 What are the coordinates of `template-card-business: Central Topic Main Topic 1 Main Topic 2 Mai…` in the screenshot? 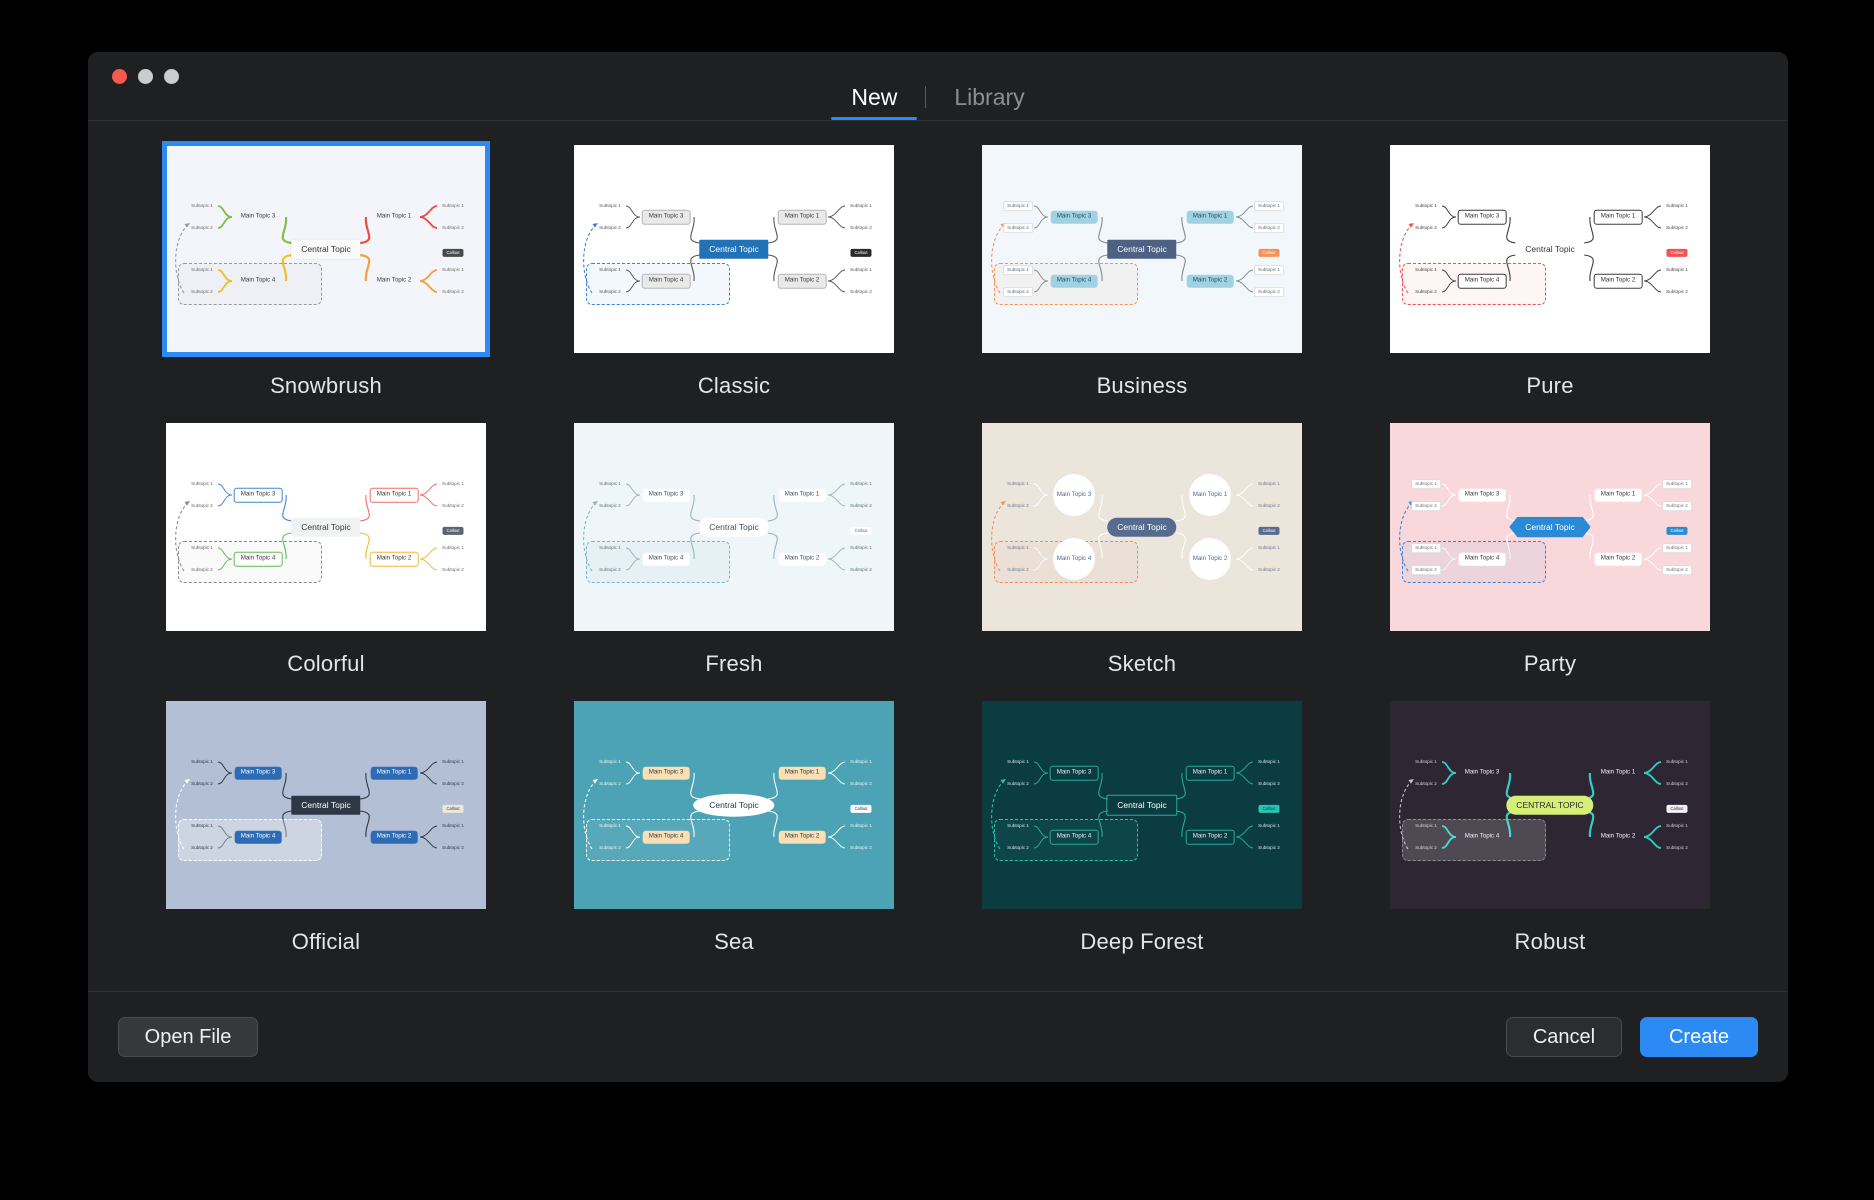 It's located at (1142, 284).